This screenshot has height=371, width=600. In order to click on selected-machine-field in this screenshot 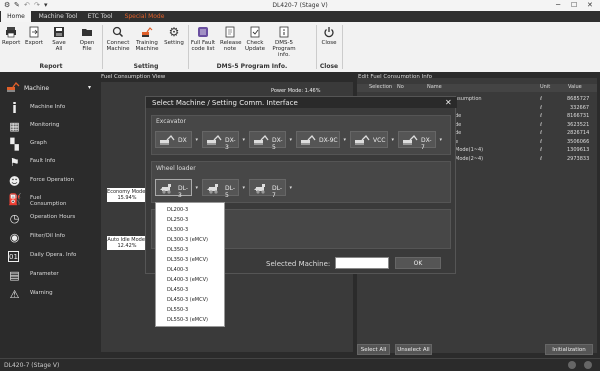, I will do `click(362, 263)`.